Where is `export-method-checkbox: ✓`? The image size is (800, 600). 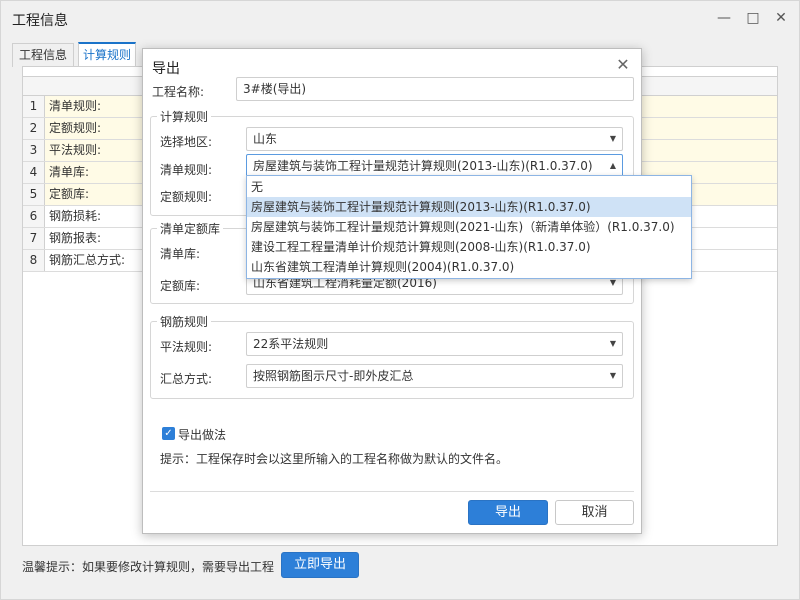 export-method-checkbox: ✓ is located at coordinates (168, 433).